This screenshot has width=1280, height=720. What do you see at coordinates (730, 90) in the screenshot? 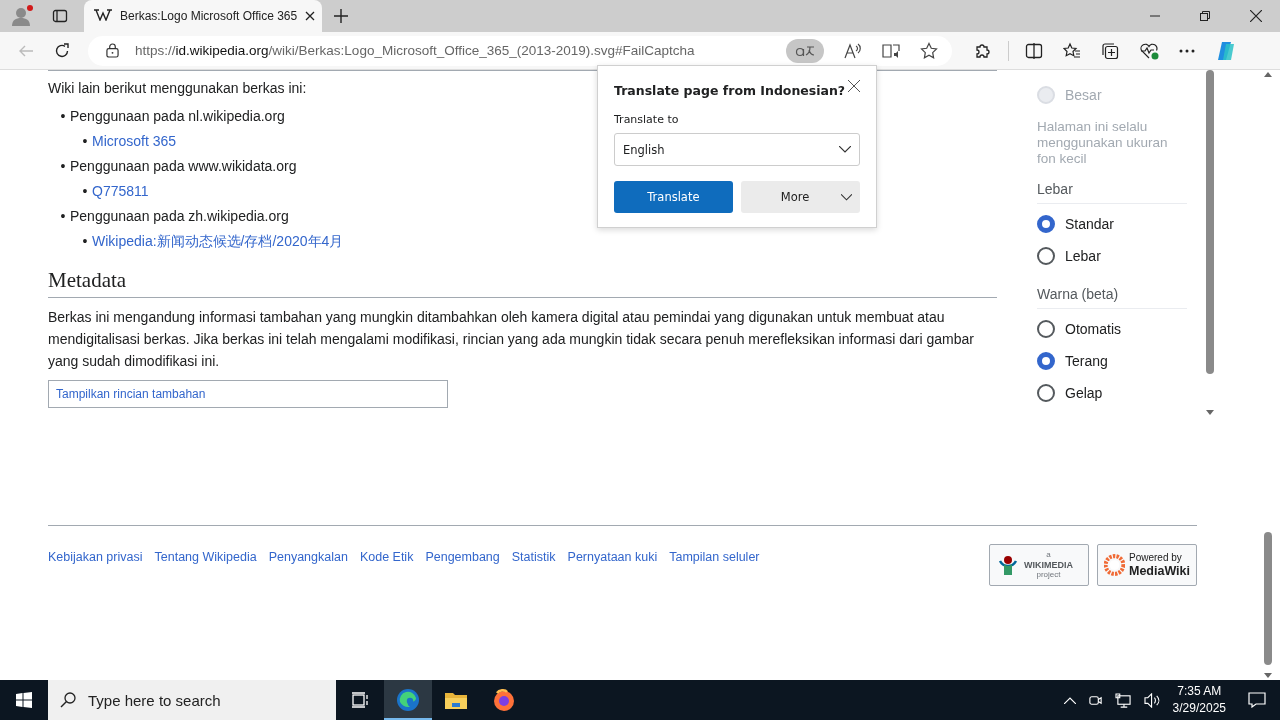
I see `popup-title: Translate page from Indonesian?` at bounding box center [730, 90].